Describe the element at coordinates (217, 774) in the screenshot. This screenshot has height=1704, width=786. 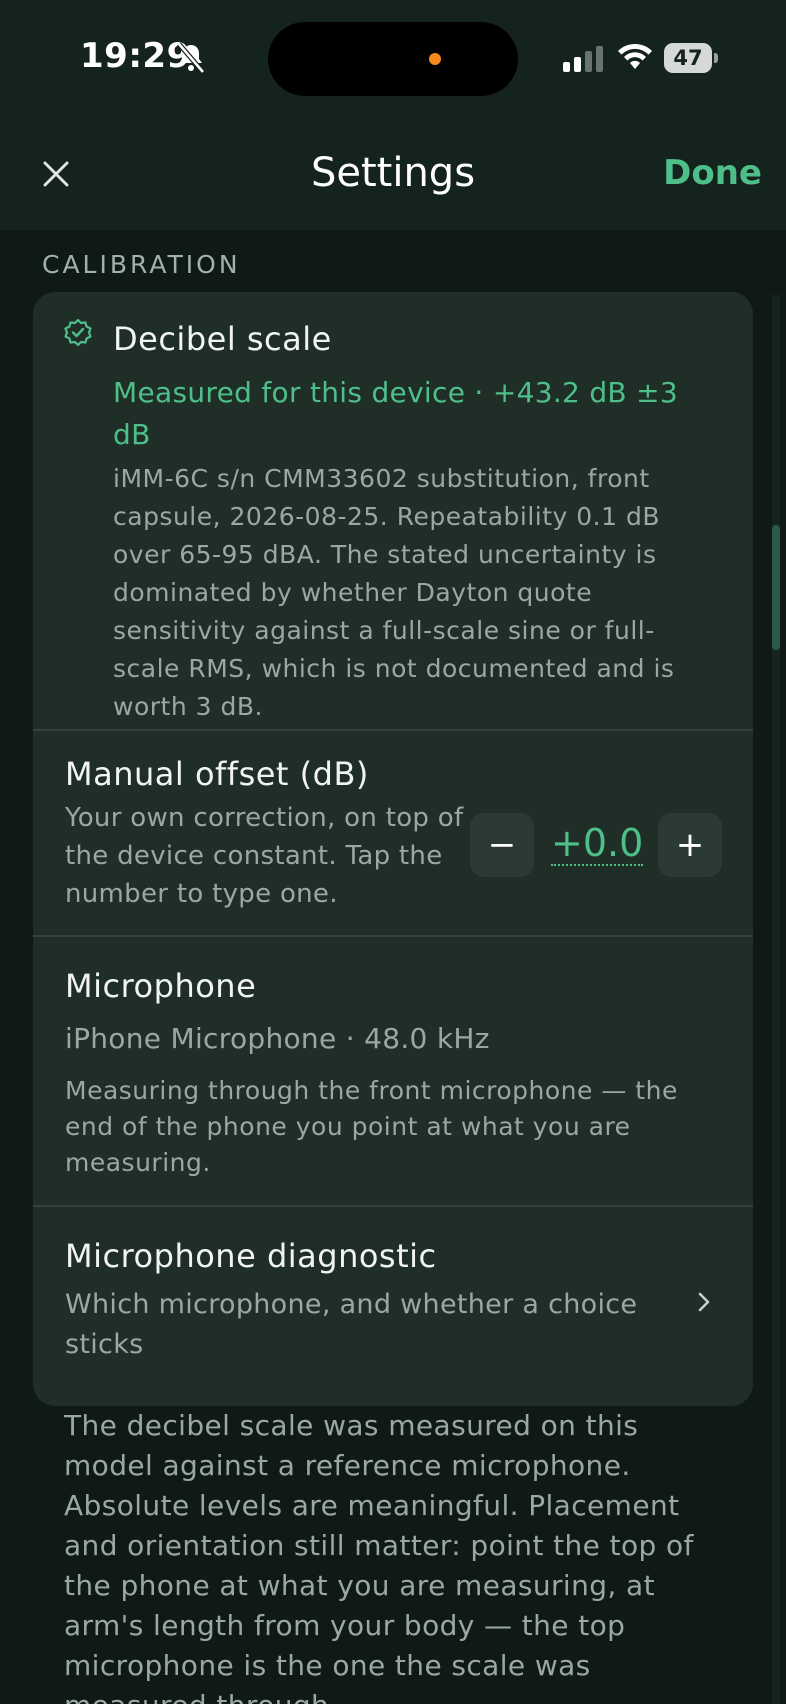
I see `manual-offset-title: Manual offset (dB)` at that location.